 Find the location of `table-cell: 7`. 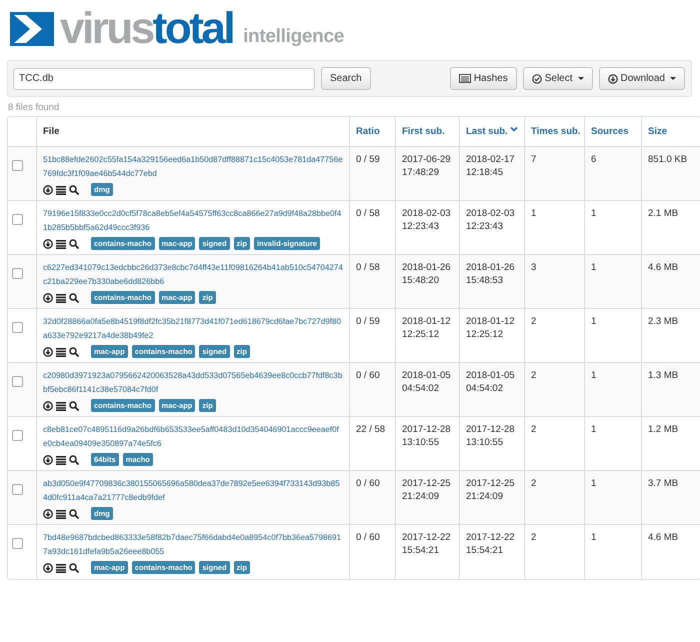

table-cell: 7 is located at coordinates (533, 159).